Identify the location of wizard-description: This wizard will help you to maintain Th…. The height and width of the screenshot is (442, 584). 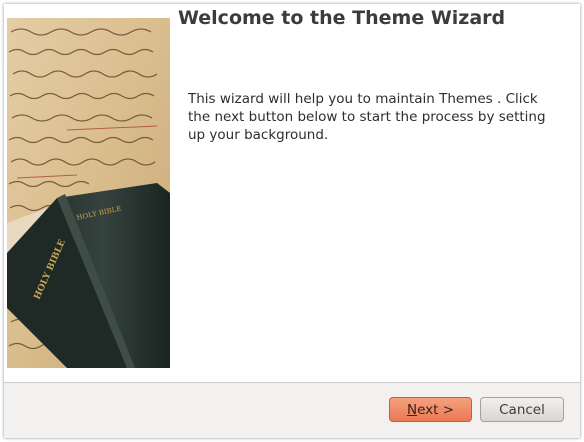
(367, 117).